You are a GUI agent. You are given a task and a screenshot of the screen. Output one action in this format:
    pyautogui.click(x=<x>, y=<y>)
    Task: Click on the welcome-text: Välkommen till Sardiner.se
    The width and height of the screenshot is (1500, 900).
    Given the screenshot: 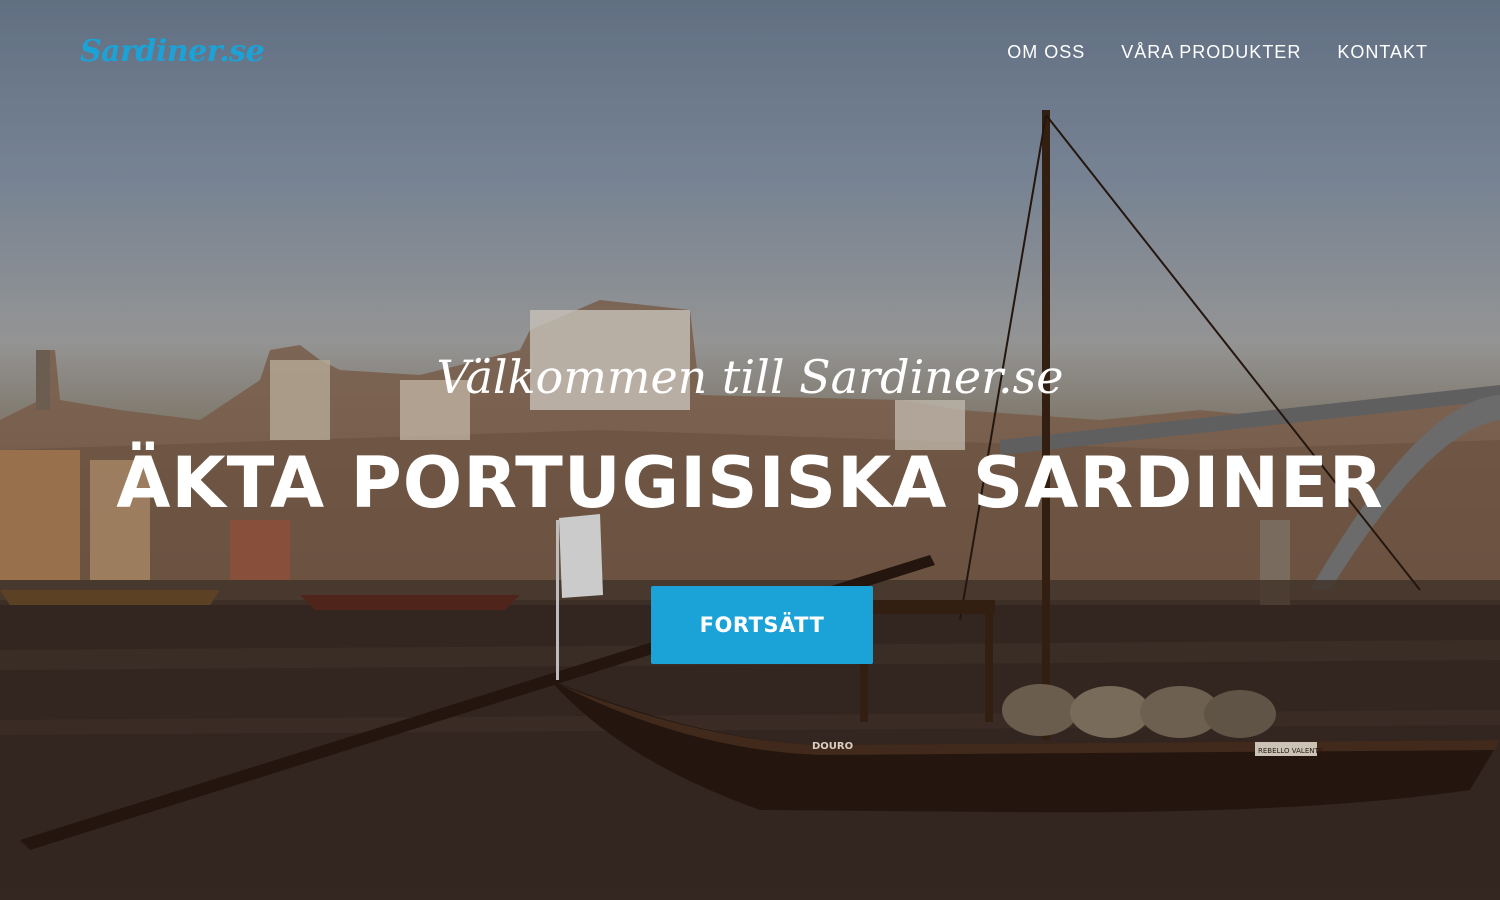 What is the action you would take?
    pyautogui.click(x=750, y=377)
    